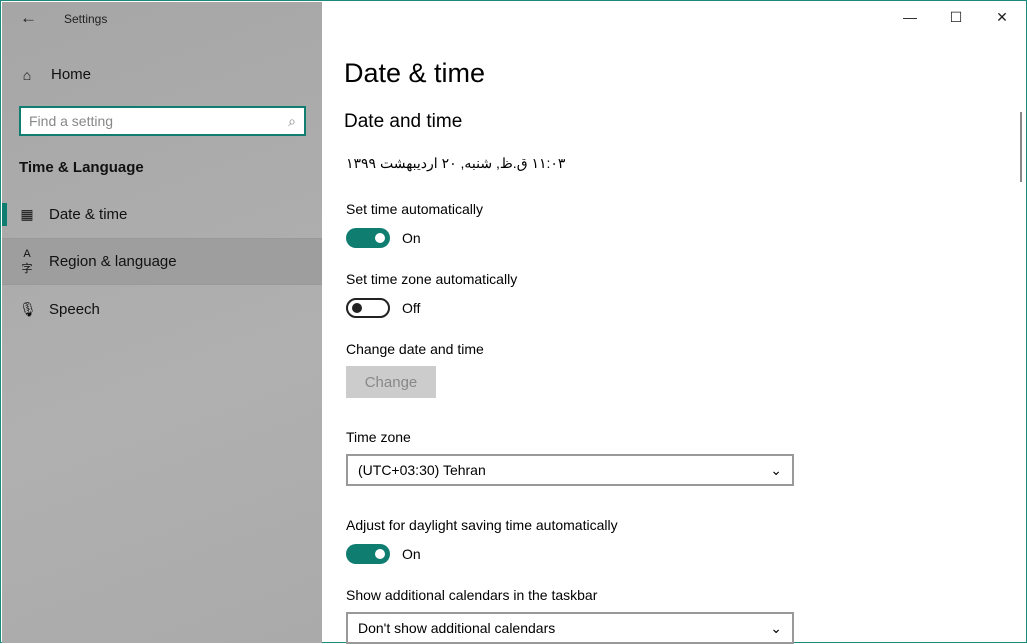  I want to click on set-time-auto-toggle: On, so click(383, 238).